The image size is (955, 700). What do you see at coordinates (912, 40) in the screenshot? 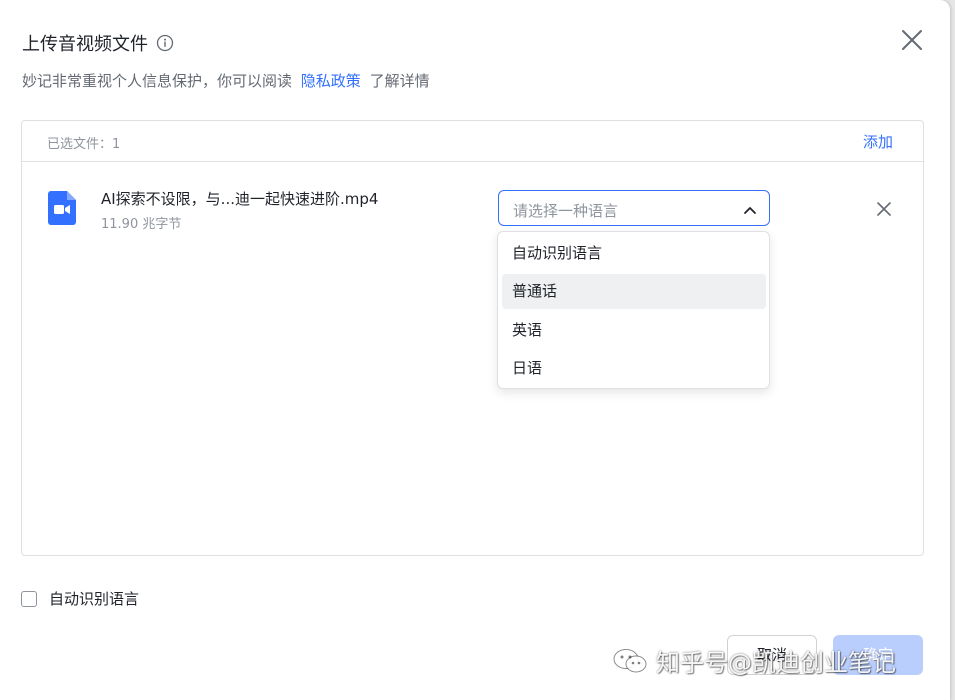
I see `close-icon` at bounding box center [912, 40].